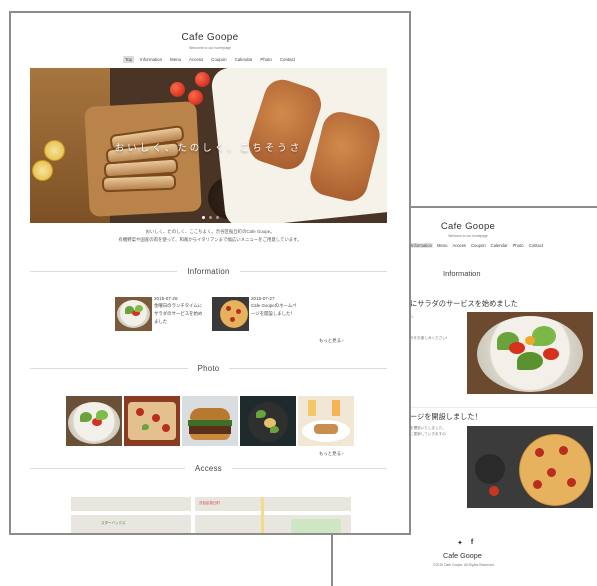 Image resolution: width=597 pixels, height=586 pixels. Describe the element at coordinates (151, 59) in the screenshot. I see `nav-information: Information` at that location.